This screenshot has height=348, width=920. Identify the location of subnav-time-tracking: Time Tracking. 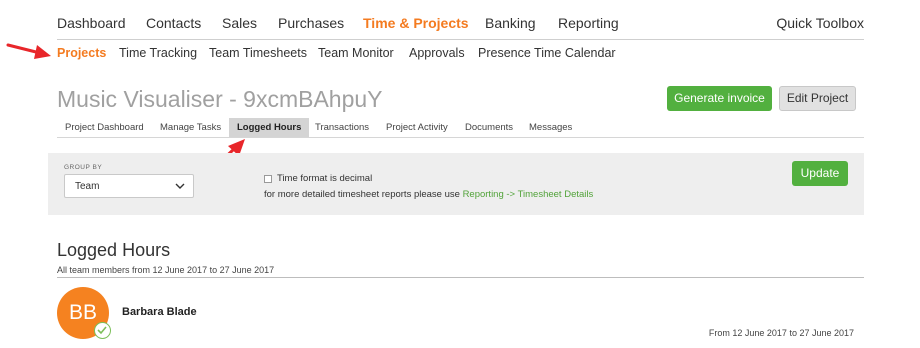
(158, 53).